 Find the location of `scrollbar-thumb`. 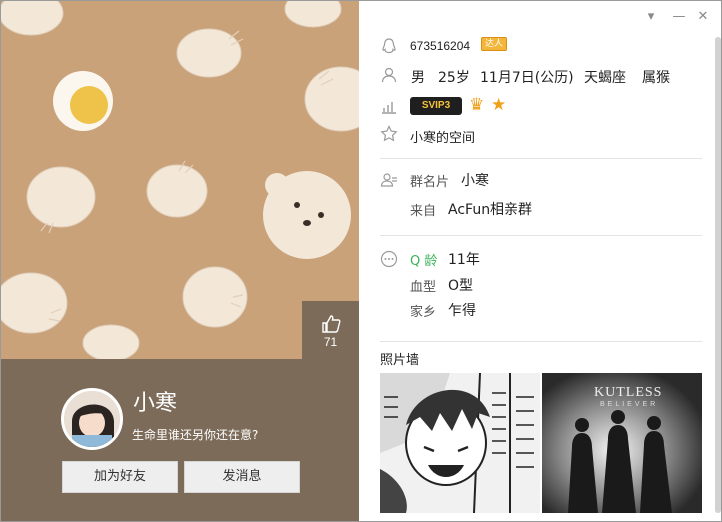

scrollbar-thumb is located at coordinates (718, 275).